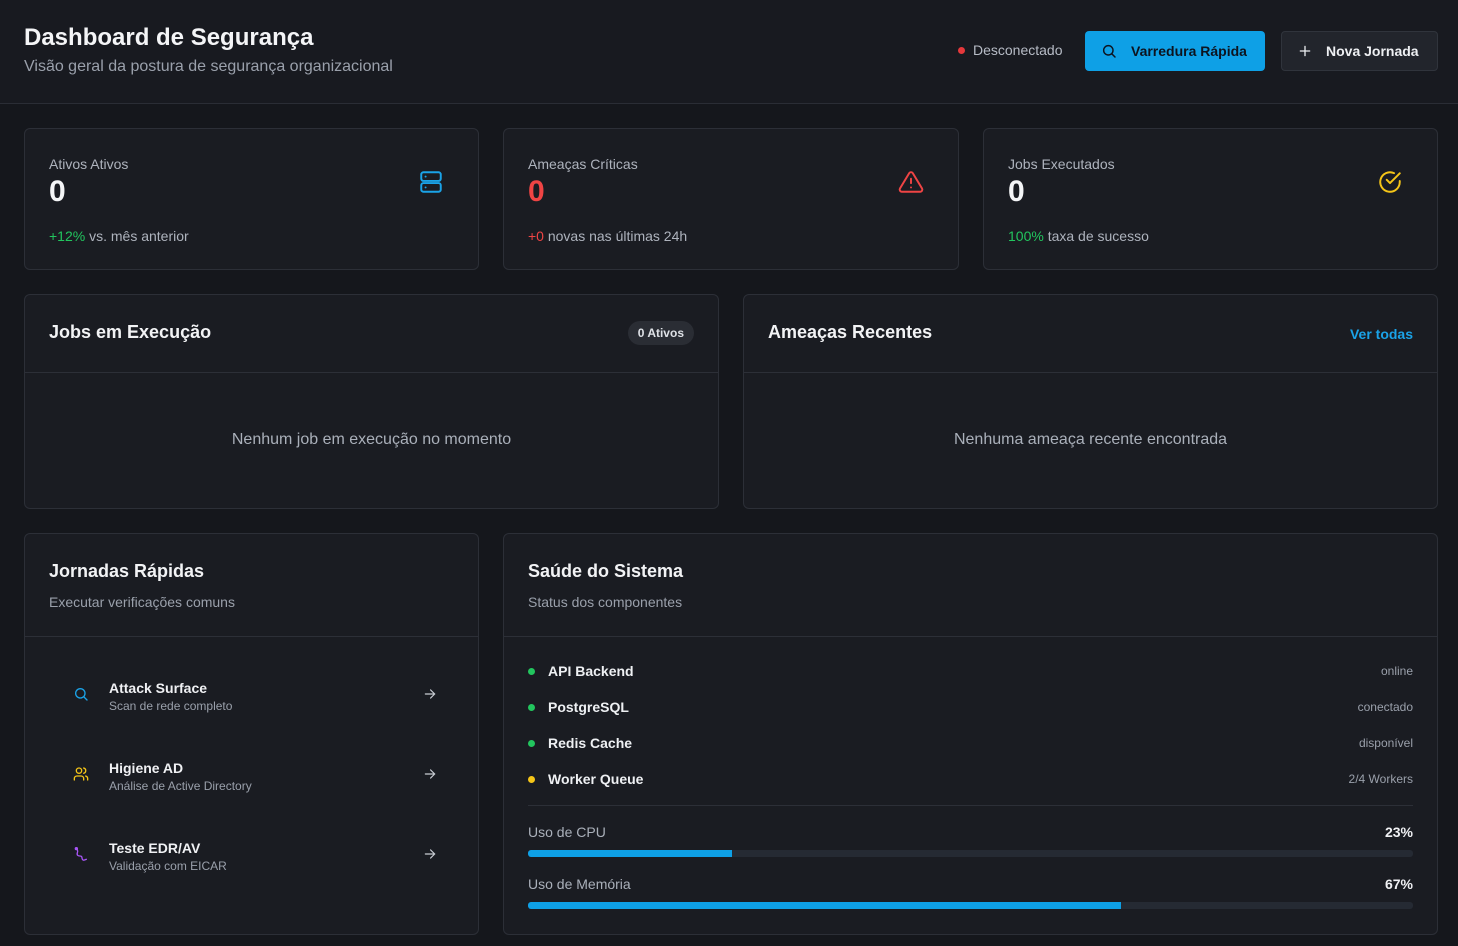 Image resolution: width=1458 pixels, height=946 pixels. What do you see at coordinates (431, 182) in the screenshot?
I see `server-icon` at bounding box center [431, 182].